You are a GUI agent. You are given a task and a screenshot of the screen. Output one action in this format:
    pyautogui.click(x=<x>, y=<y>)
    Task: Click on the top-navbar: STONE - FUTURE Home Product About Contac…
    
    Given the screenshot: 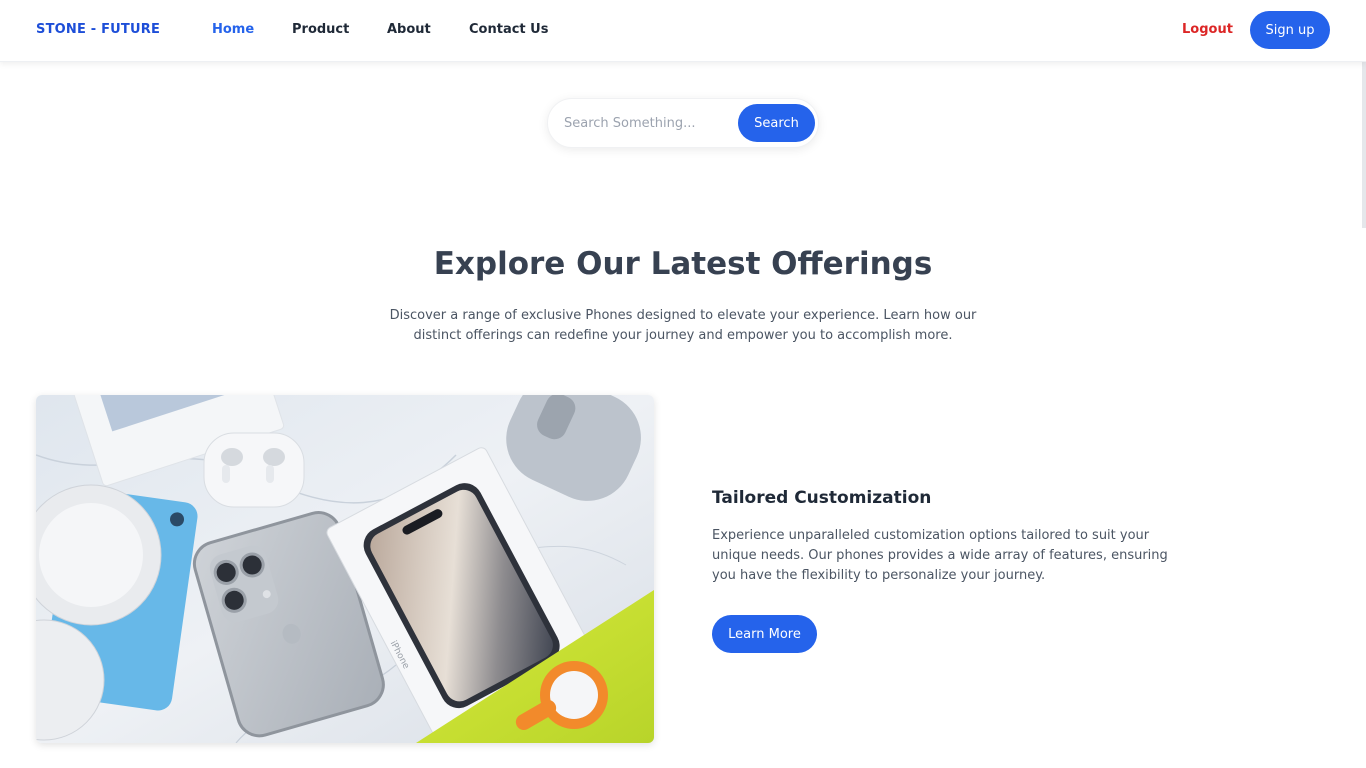 What is the action you would take?
    pyautogui.click(x=683, y=31)
    